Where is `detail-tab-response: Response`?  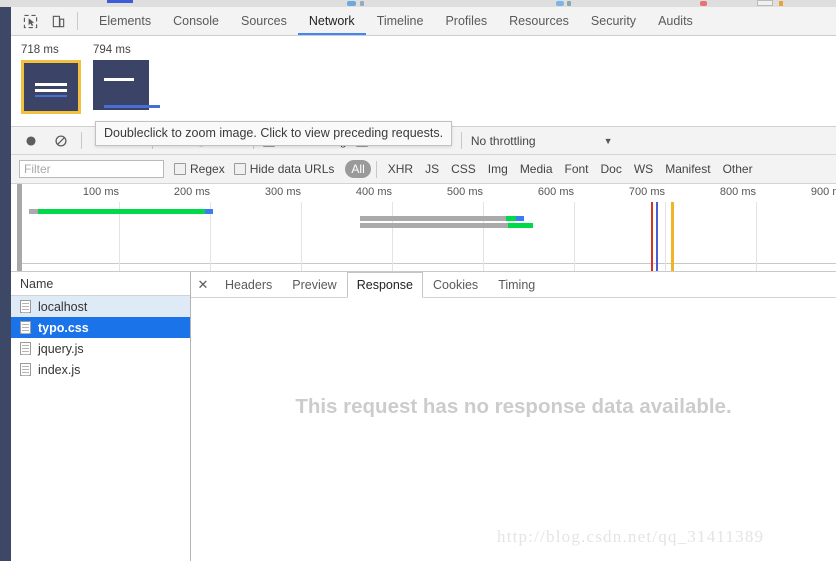
detail-tab-response: Response is located at coordinates (385, 285).